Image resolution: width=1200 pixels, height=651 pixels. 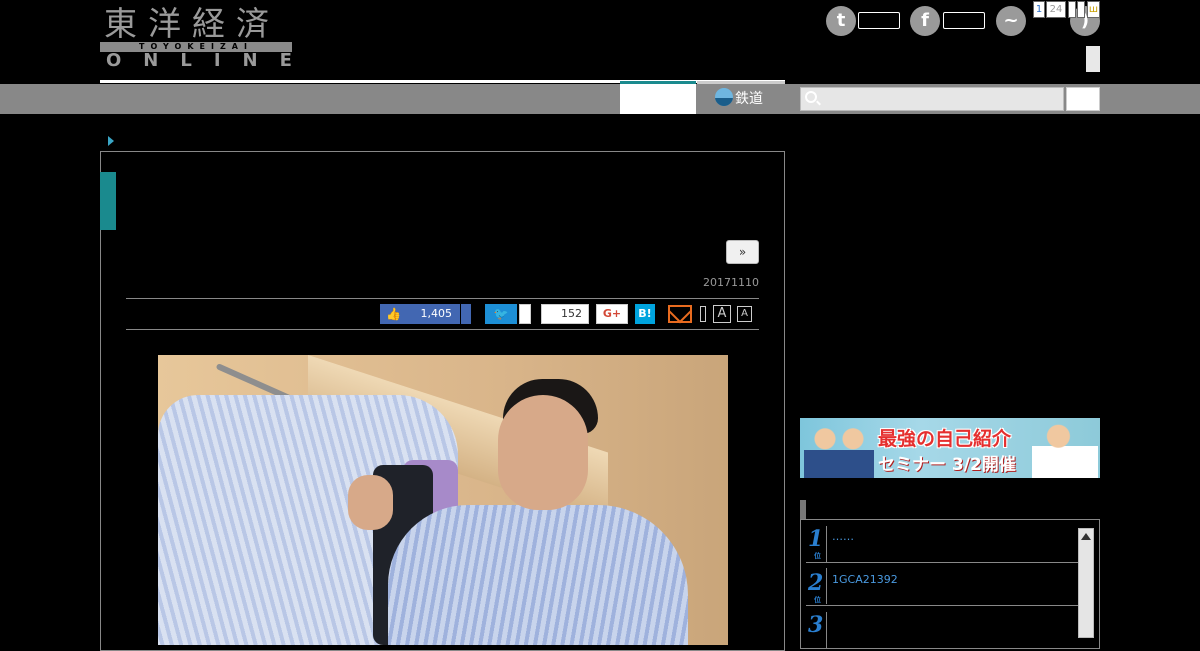 What do you see at coordinates (950, 510) in the screenshot?
I see `ranking-header` at bounding box center [950, 510].